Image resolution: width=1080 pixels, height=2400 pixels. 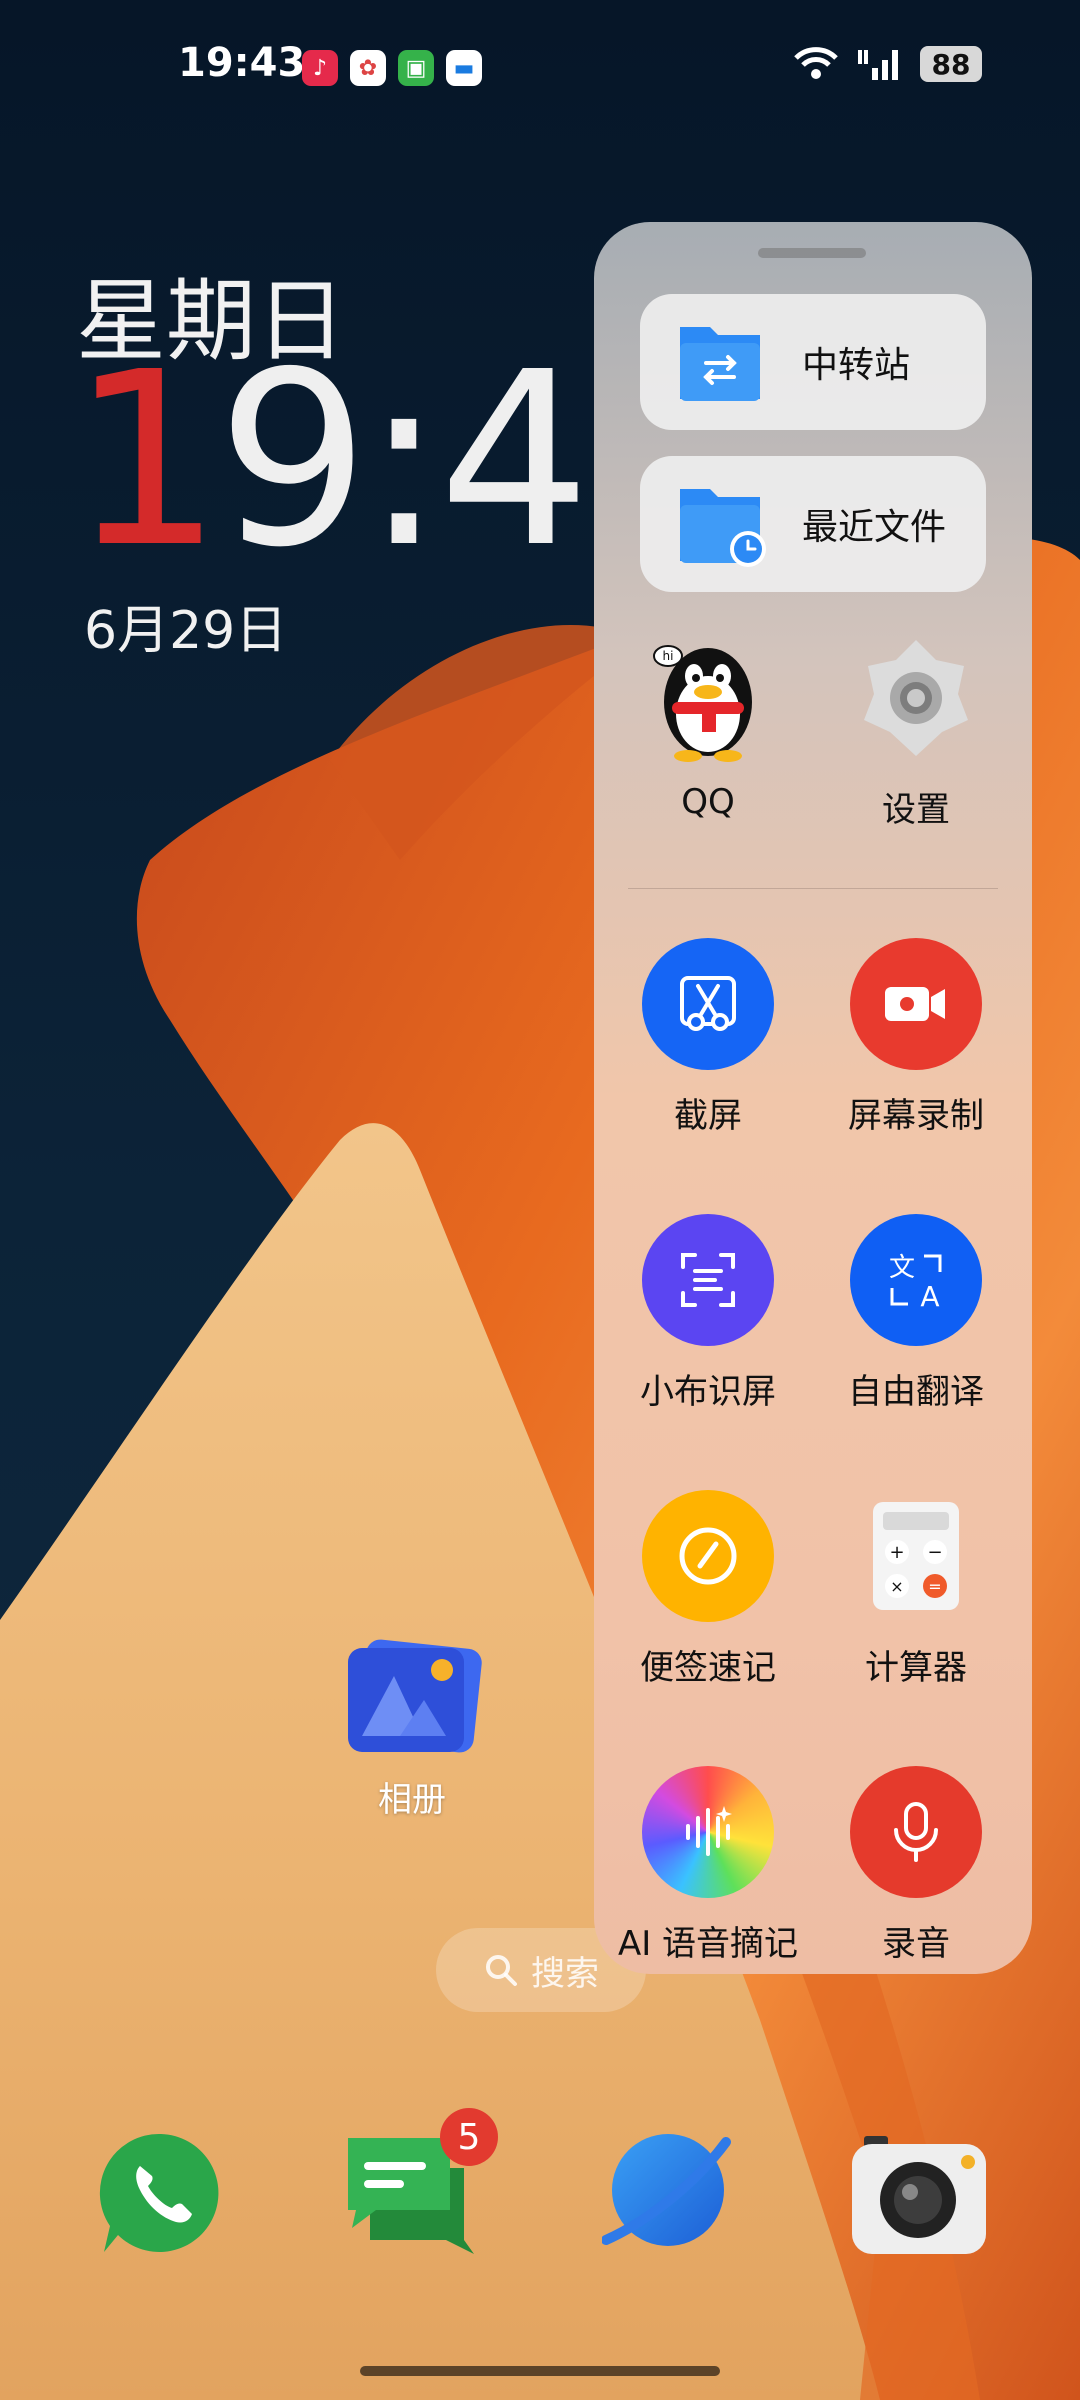 What do you see at coordinates (812, 253) in the screenshot?
I see `panel-drag-handle` at bounding box center [812, 253].